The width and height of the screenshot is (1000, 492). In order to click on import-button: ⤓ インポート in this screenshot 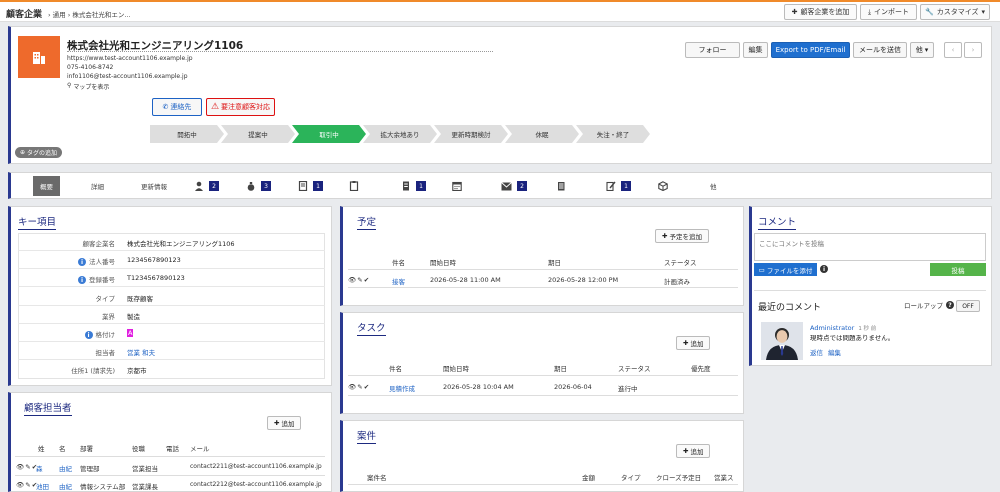, I will do `click(888, 12)`.